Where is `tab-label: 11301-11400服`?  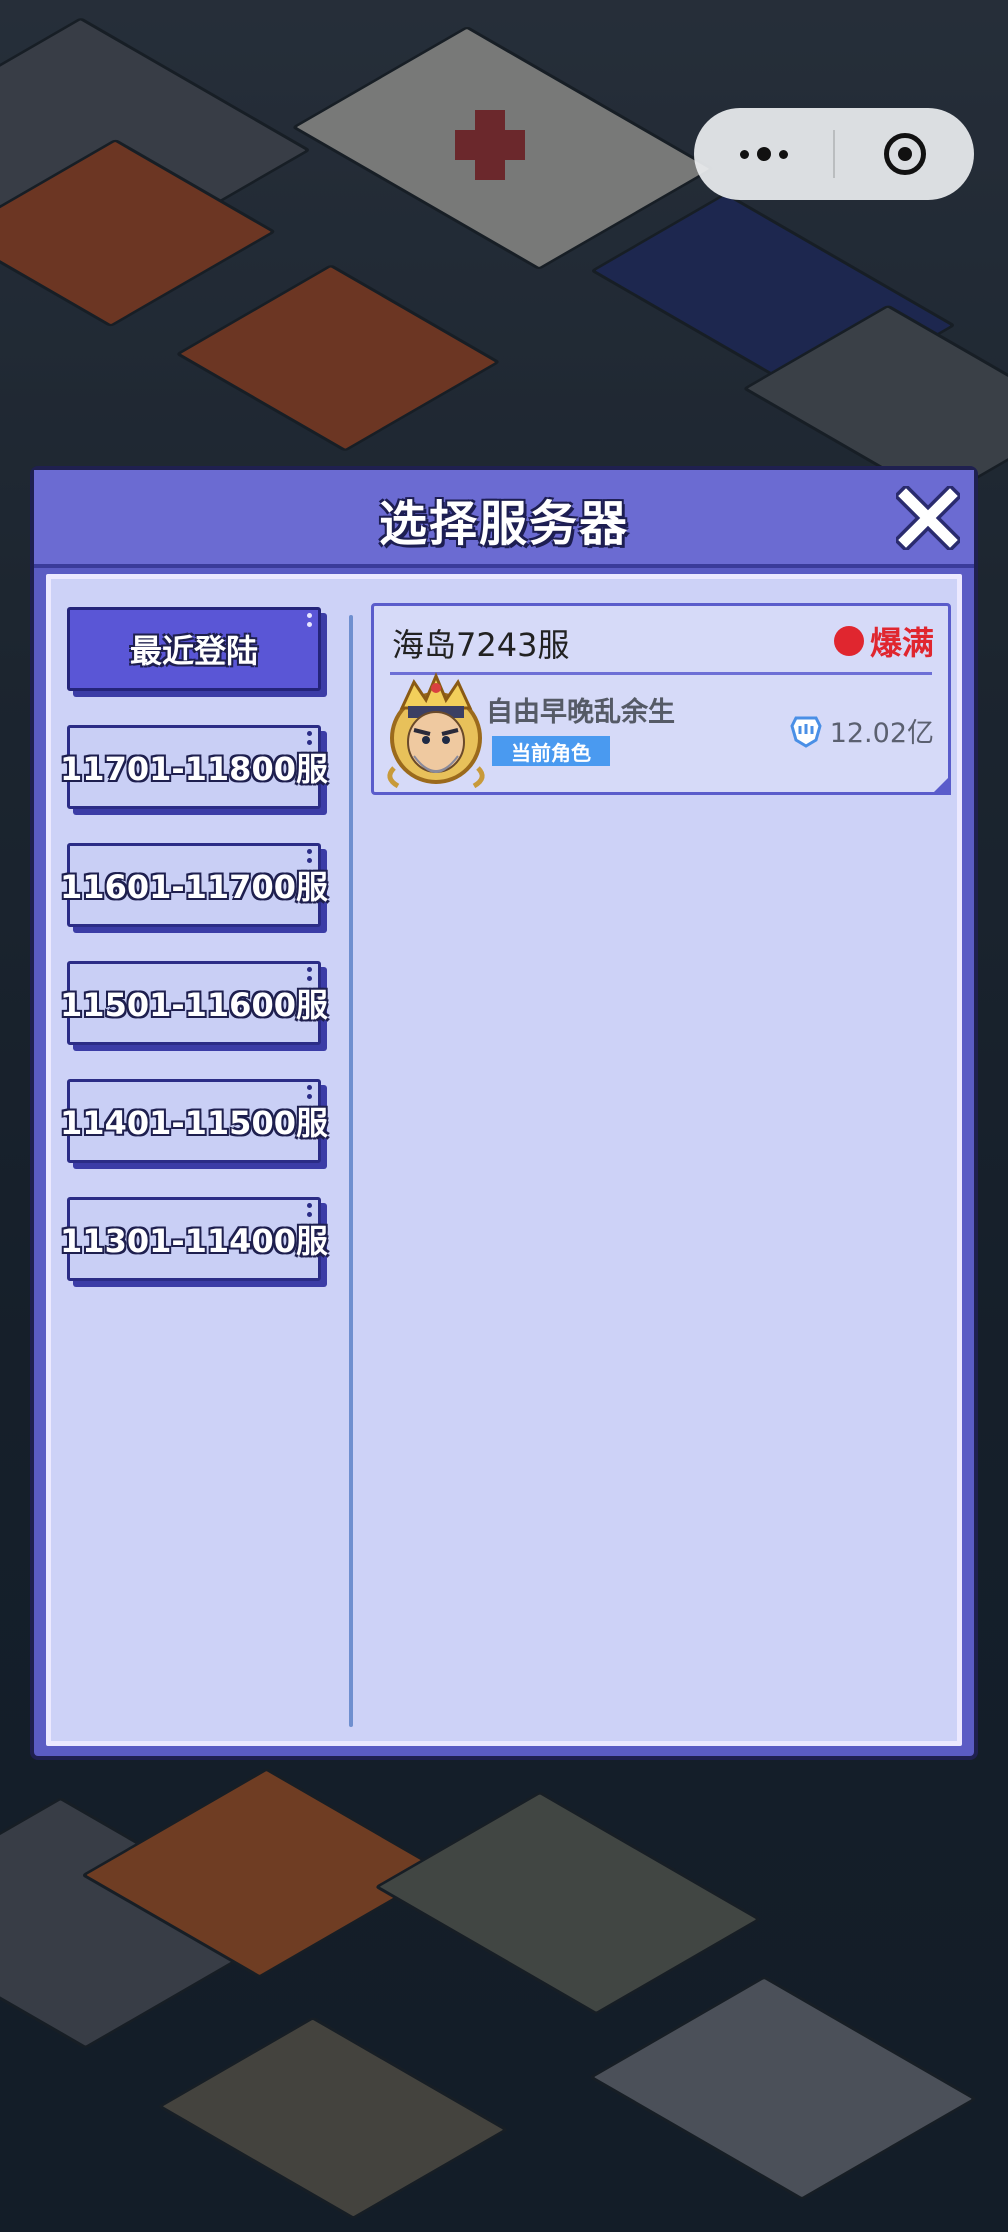
tab-label: 11301-11400服 is located at coordinates (194, 1241).